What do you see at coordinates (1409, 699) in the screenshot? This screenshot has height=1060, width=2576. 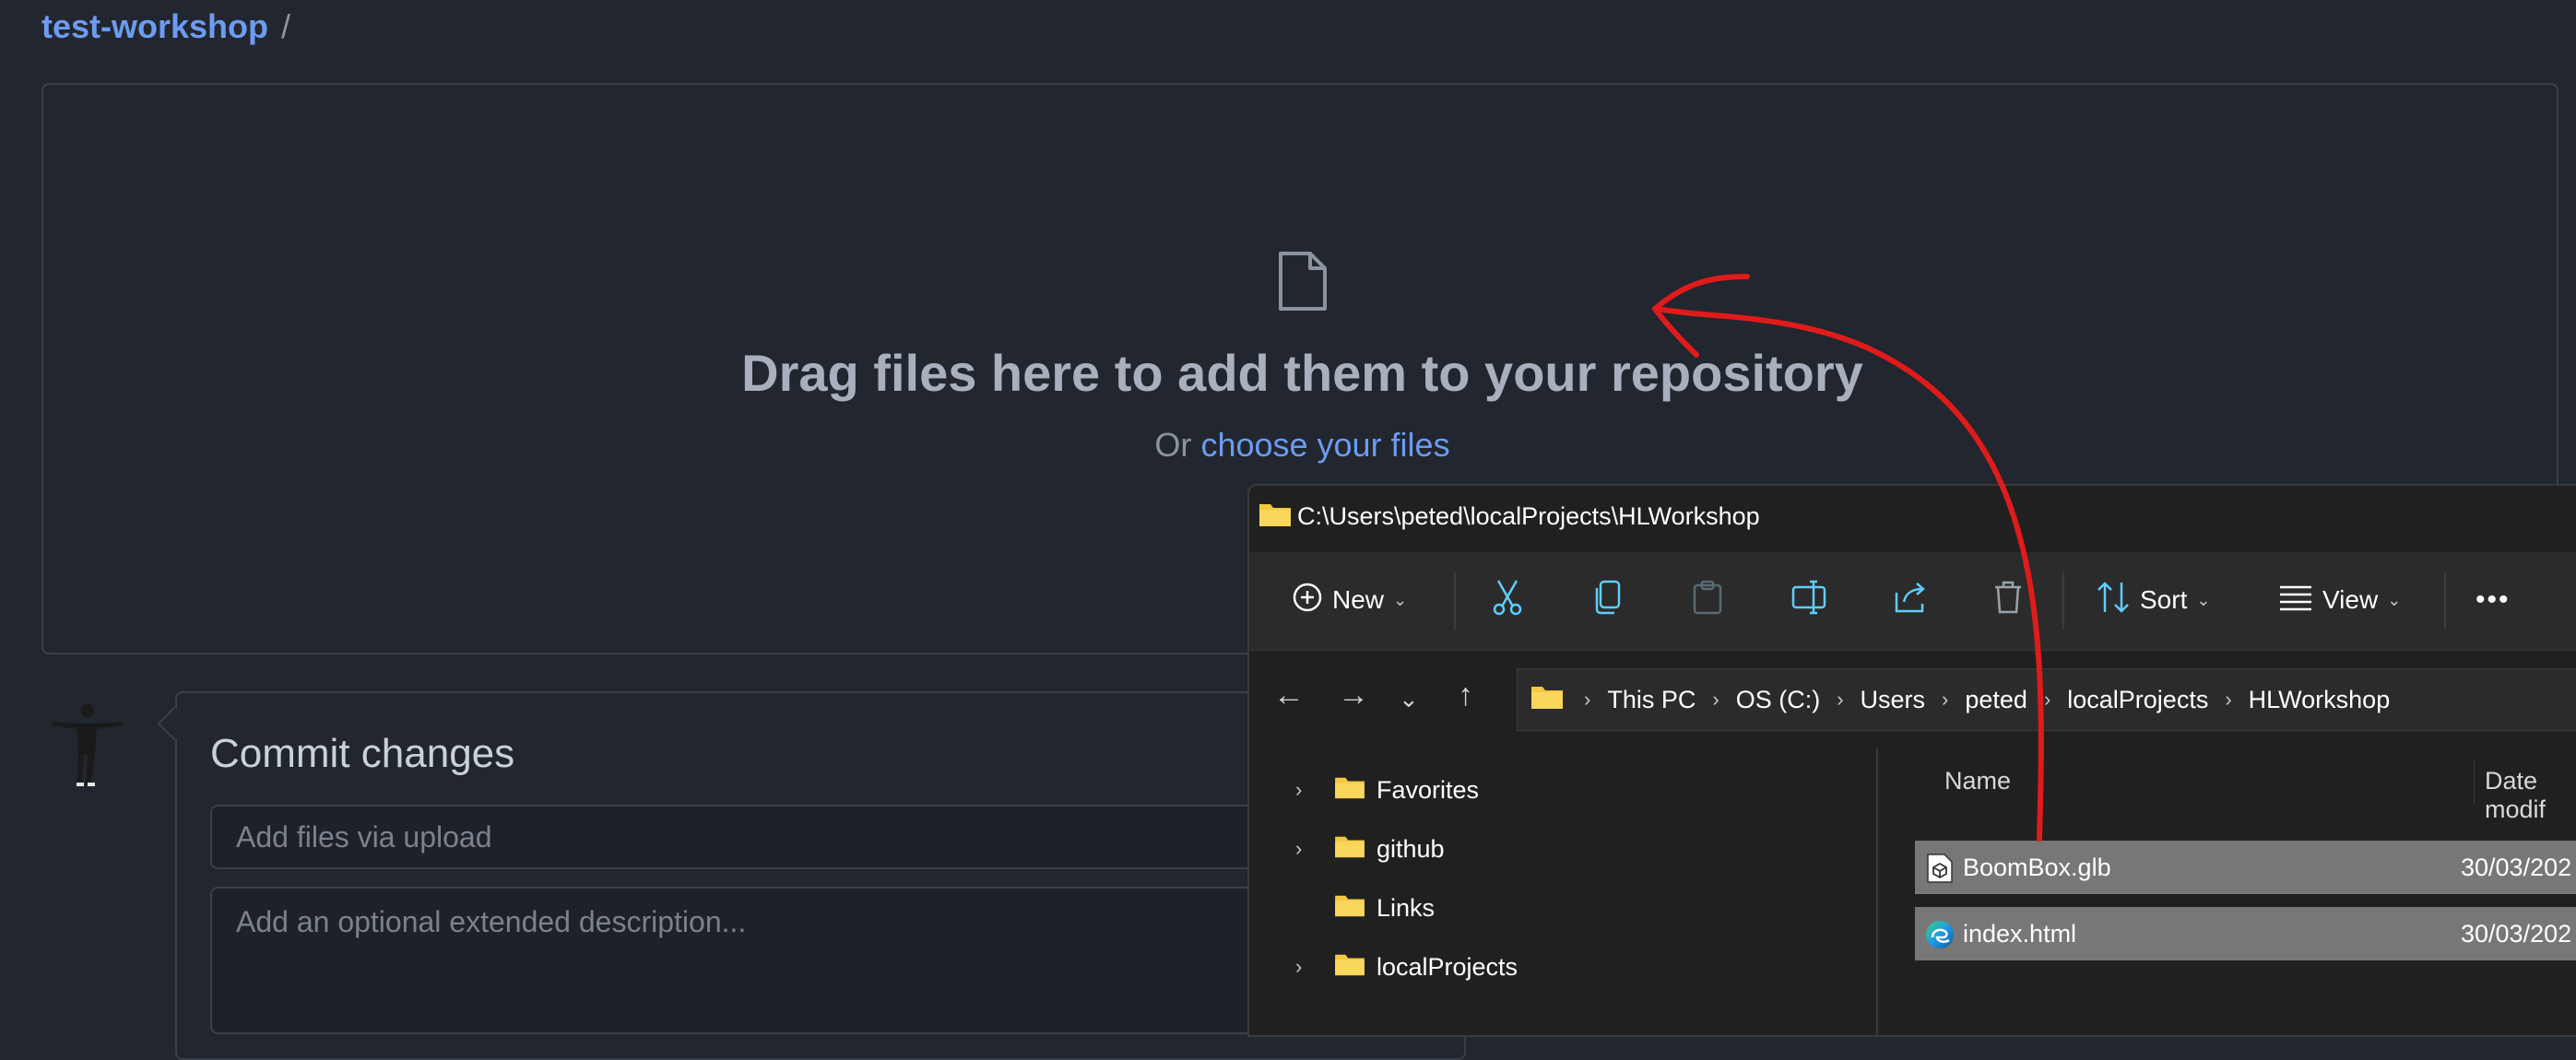 I see `recent-locations-chevron-icon: ⌄` at bounding box center [1409, 699].